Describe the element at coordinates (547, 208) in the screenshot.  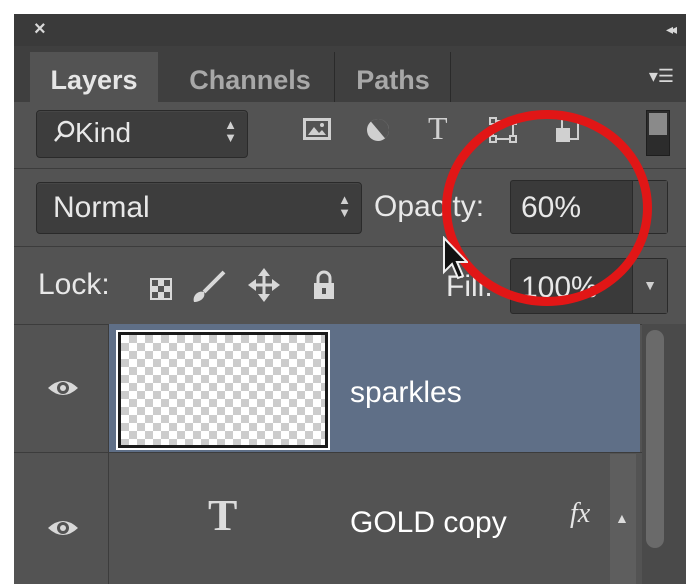
I see `highlight-circle` at that location.